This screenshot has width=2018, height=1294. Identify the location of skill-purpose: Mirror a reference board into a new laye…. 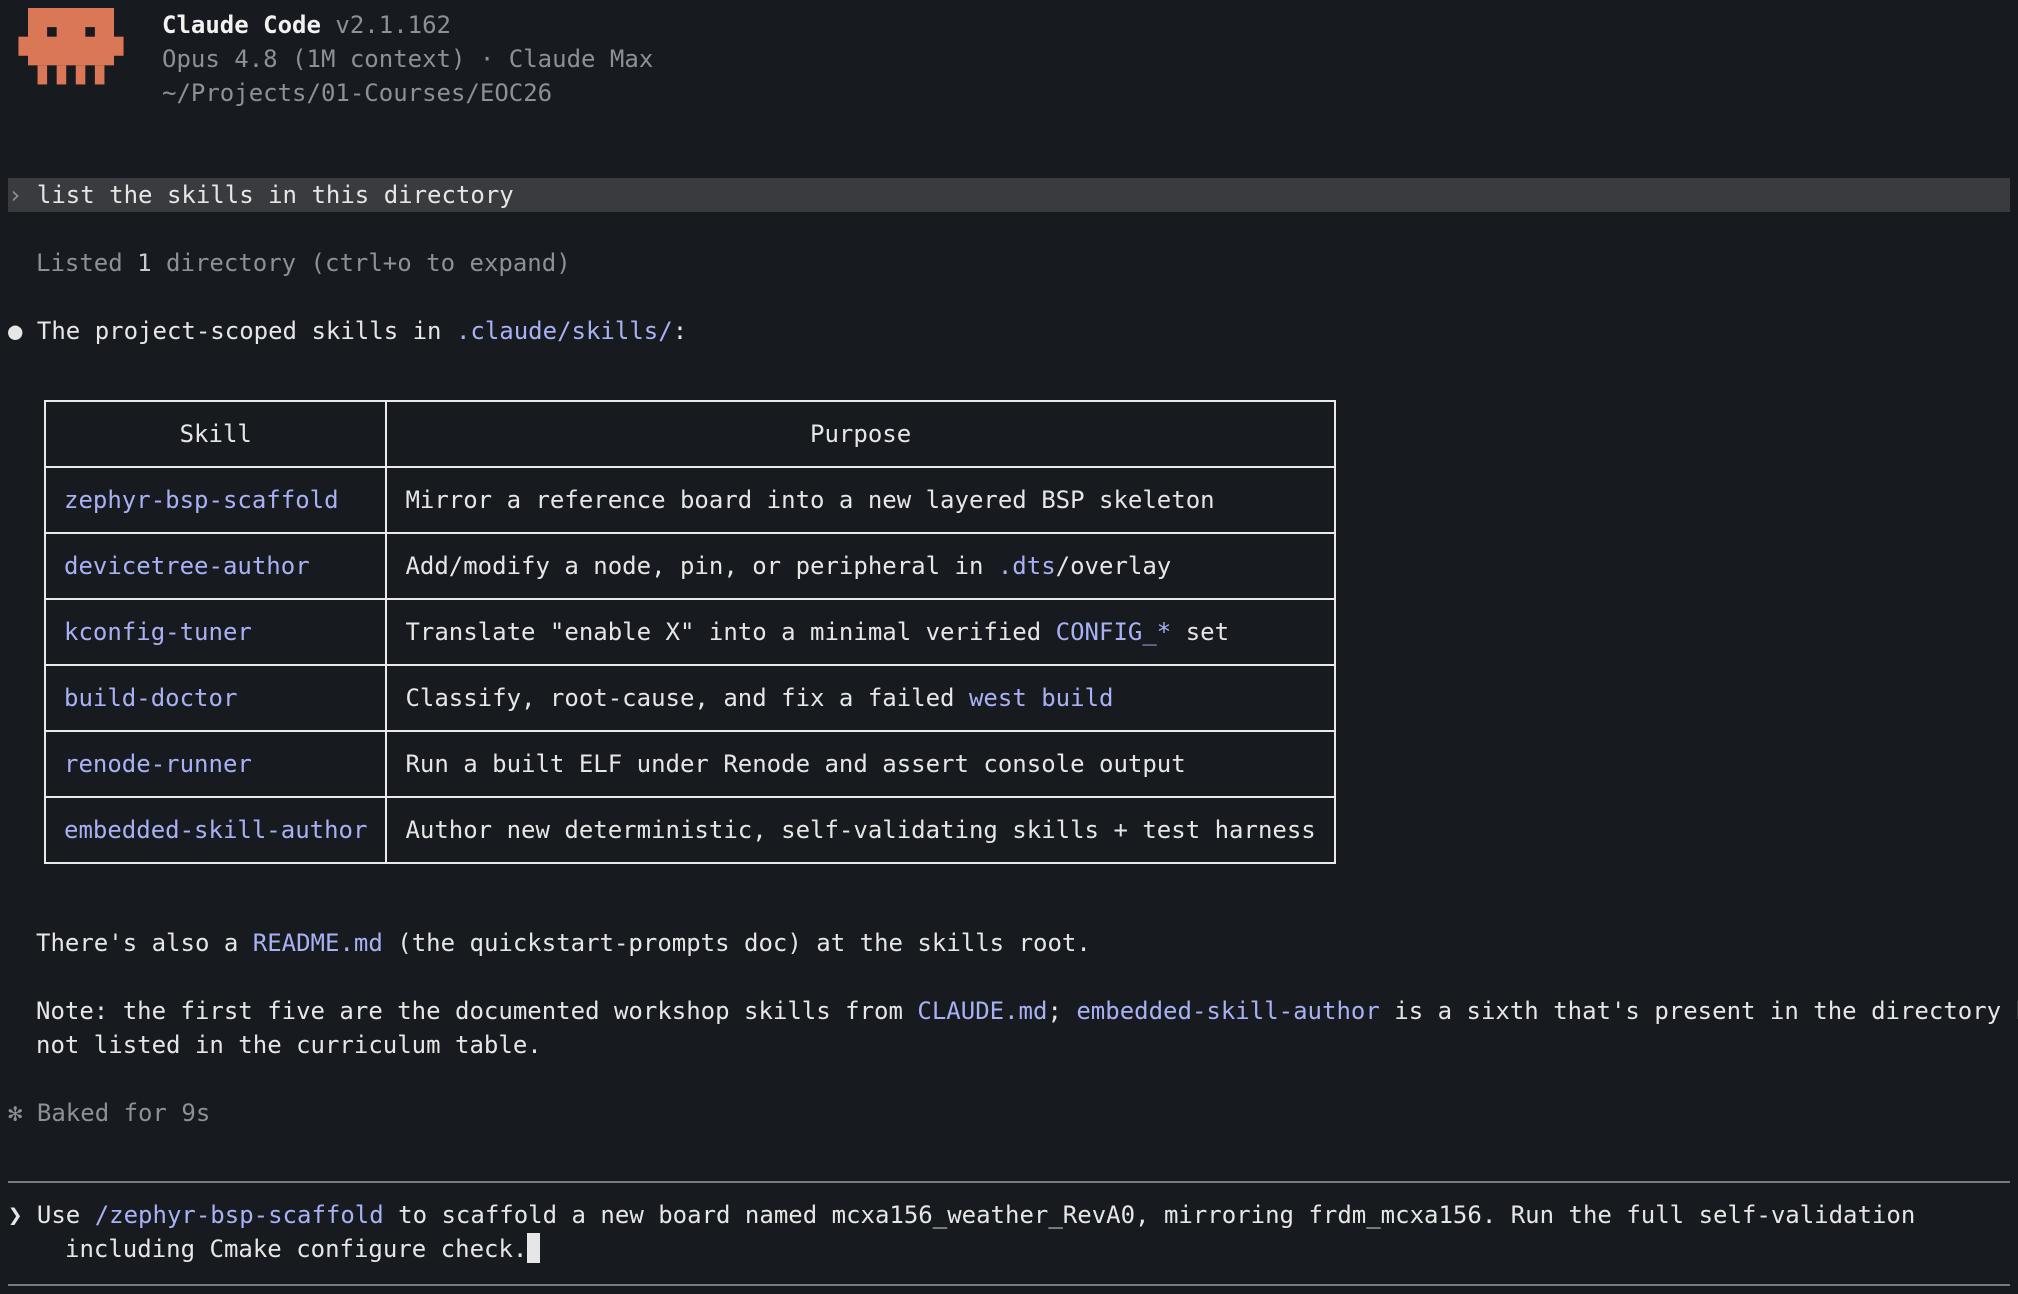
(860, 500).